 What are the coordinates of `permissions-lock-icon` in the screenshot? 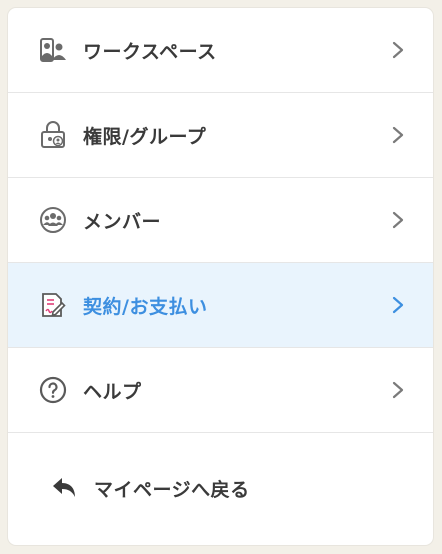 It's located at (53, 135).